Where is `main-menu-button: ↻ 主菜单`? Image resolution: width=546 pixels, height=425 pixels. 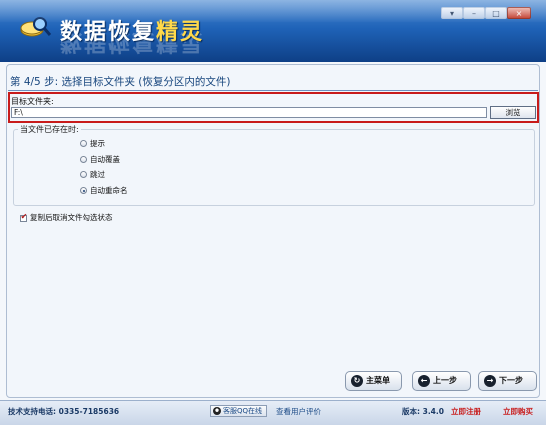 main-menu-button: ↻ 主菜单 is located at coordinates (373, 381).